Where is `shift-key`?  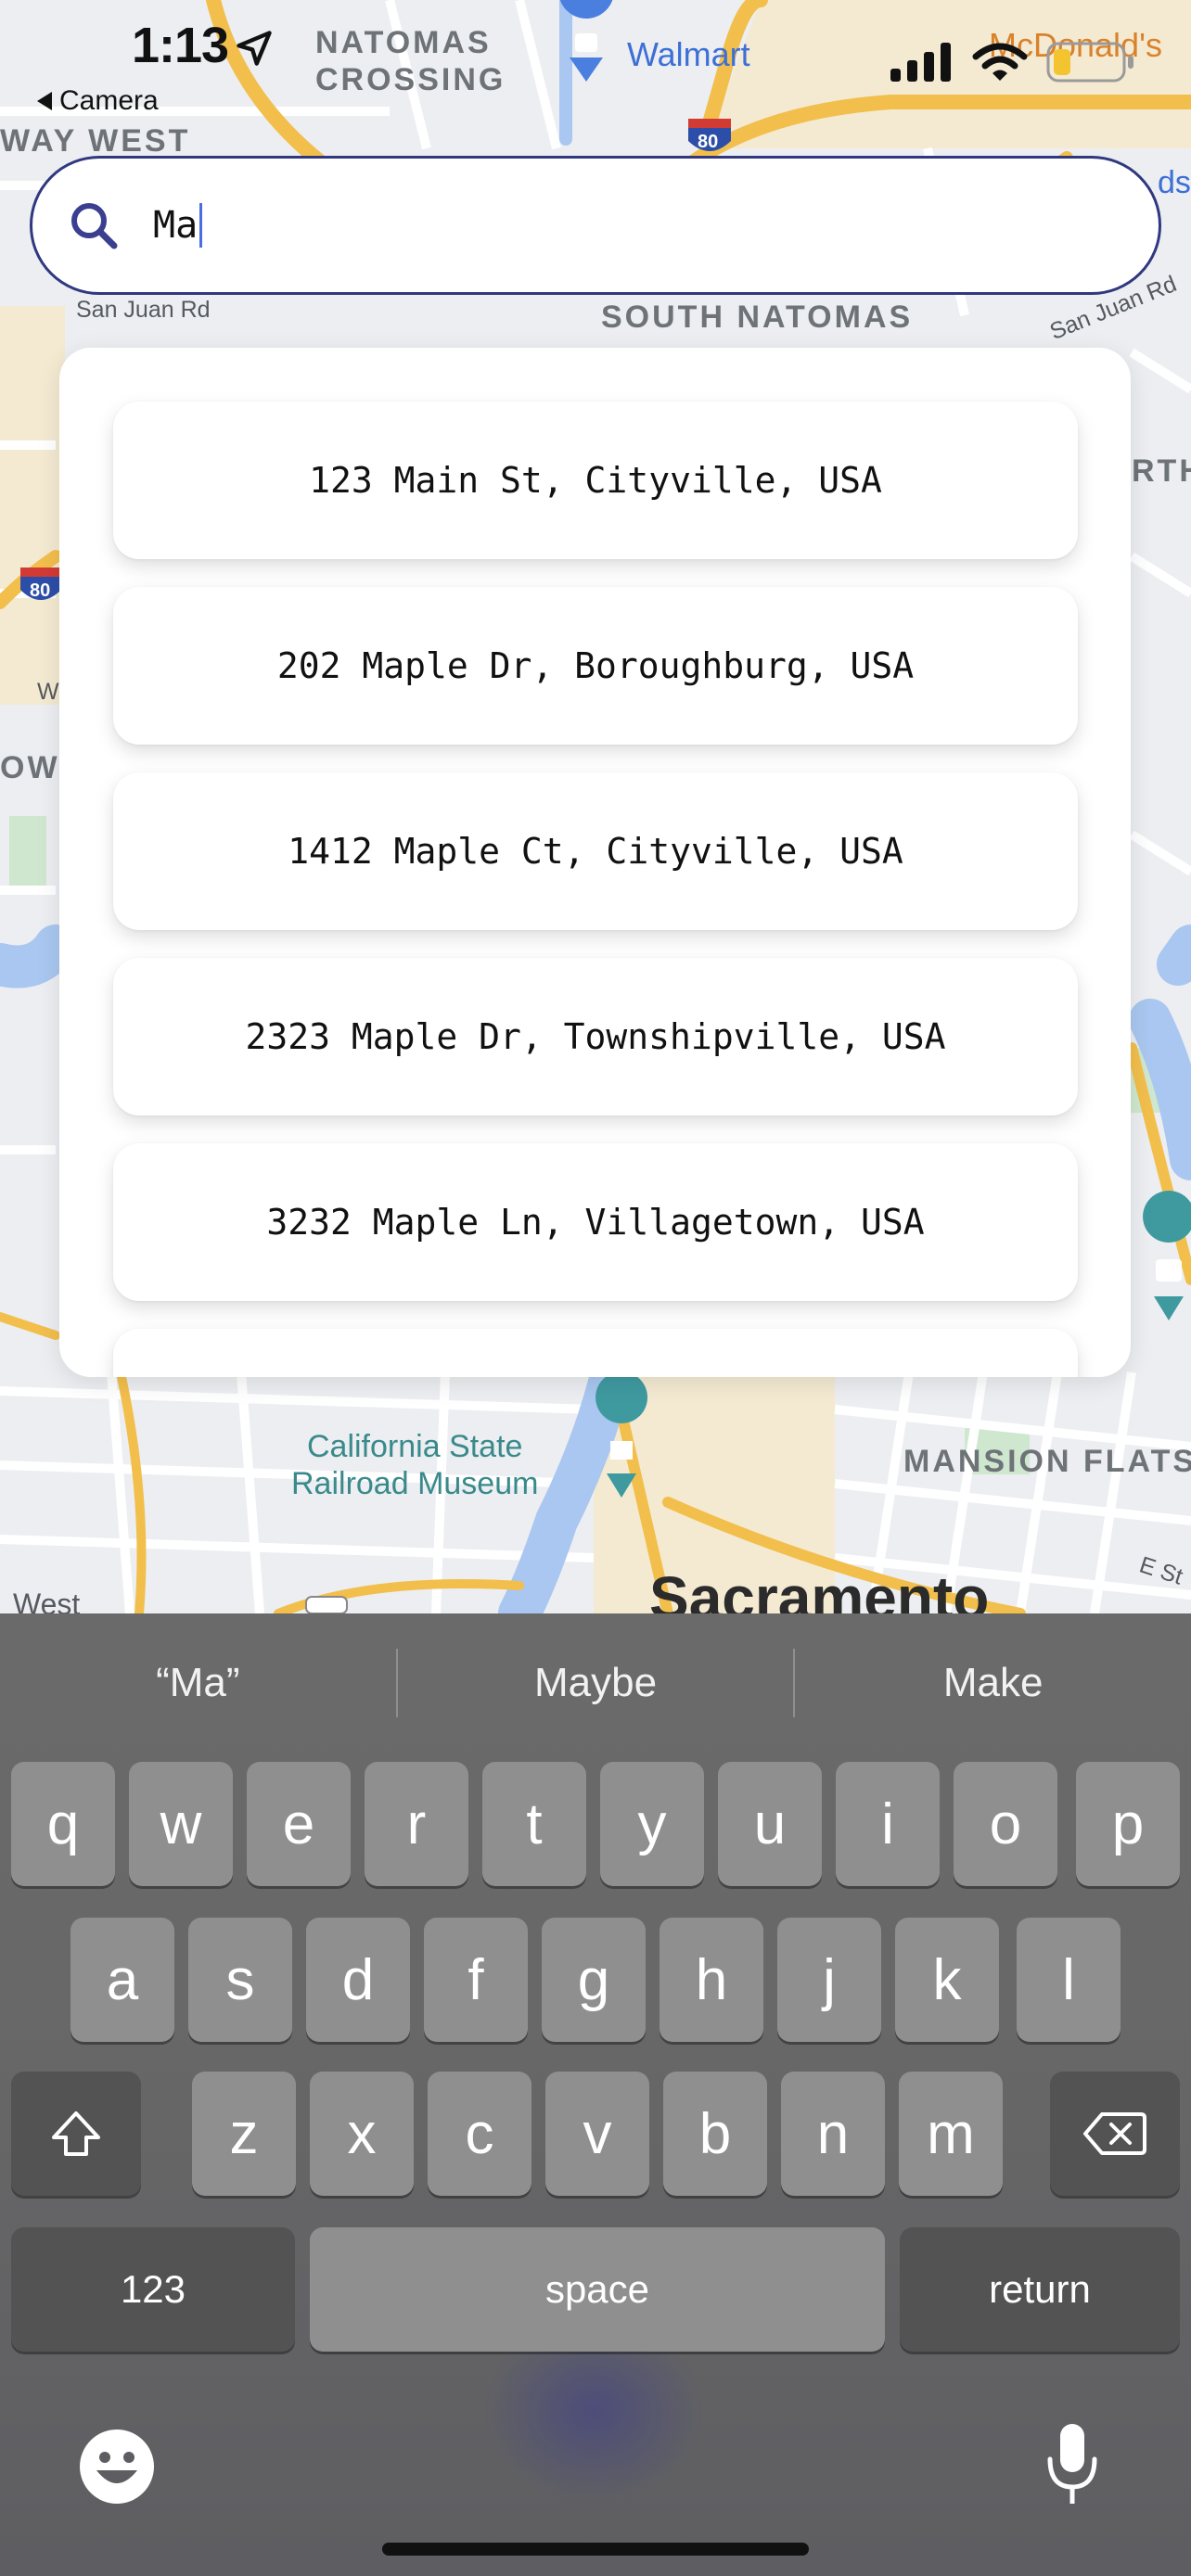 shift-key is located at coordinates (76, 2134).